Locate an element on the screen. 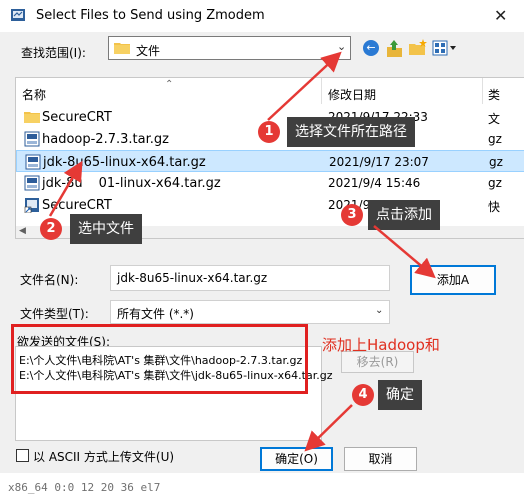 The image size is (524, 494). step-label-2: 选中文件 is located at coordinates (106, 229).